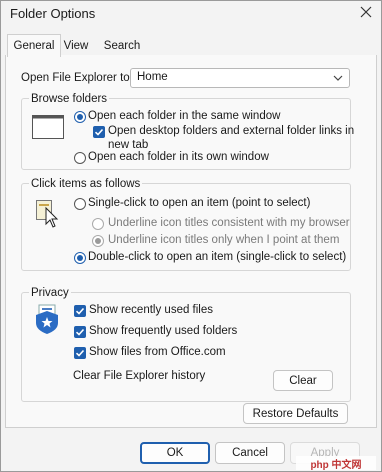 This screenshot has height=472, width=382. What do you see at coordinates (50, 293) in the screenshot?
I see `privacy-title: Privacy` at bounding box center [50, 293].